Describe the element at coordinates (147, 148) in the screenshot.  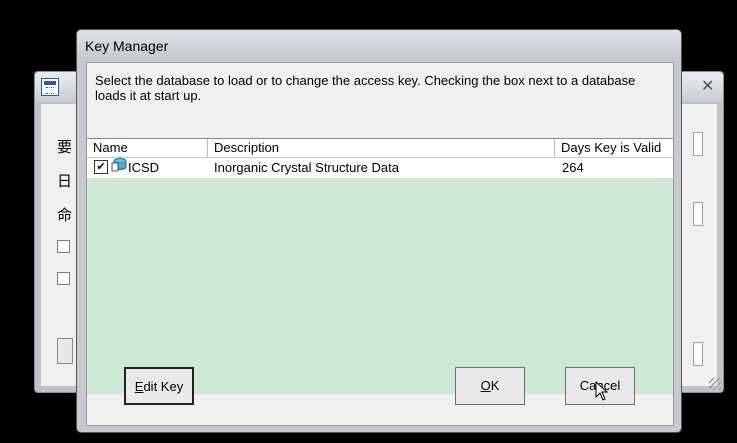
I see `column-header-name: Name` at that location.